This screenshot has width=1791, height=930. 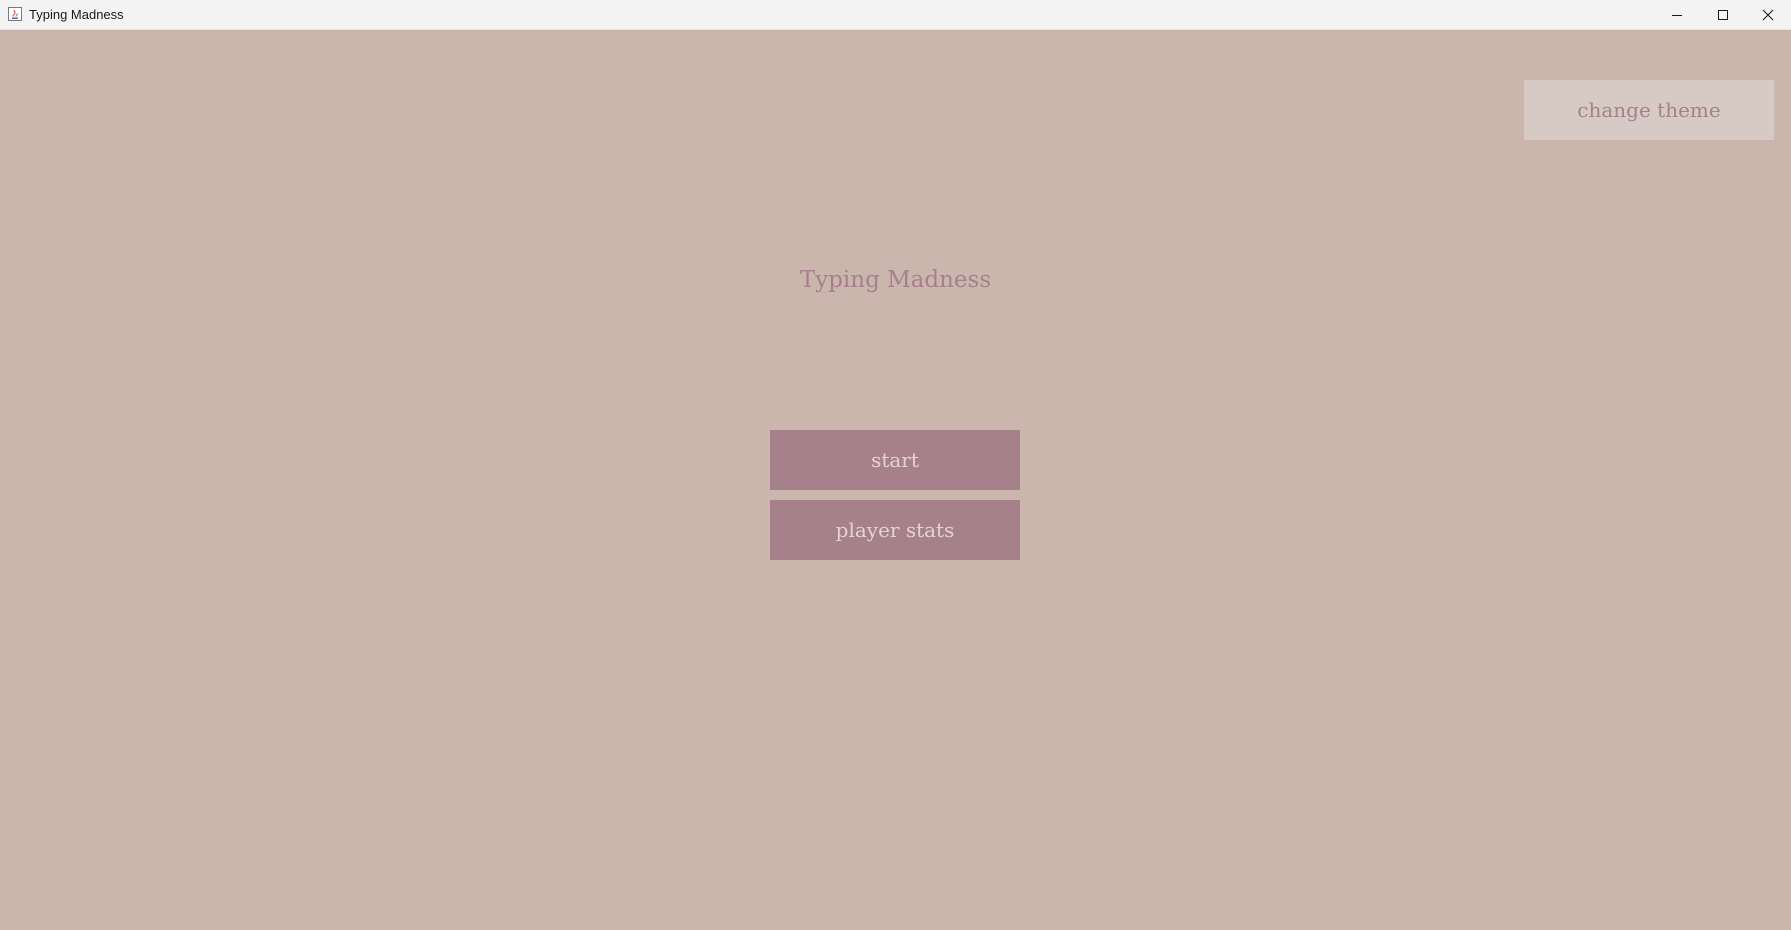 I want to click on maximize-icon, so click(x=1723, y=15).